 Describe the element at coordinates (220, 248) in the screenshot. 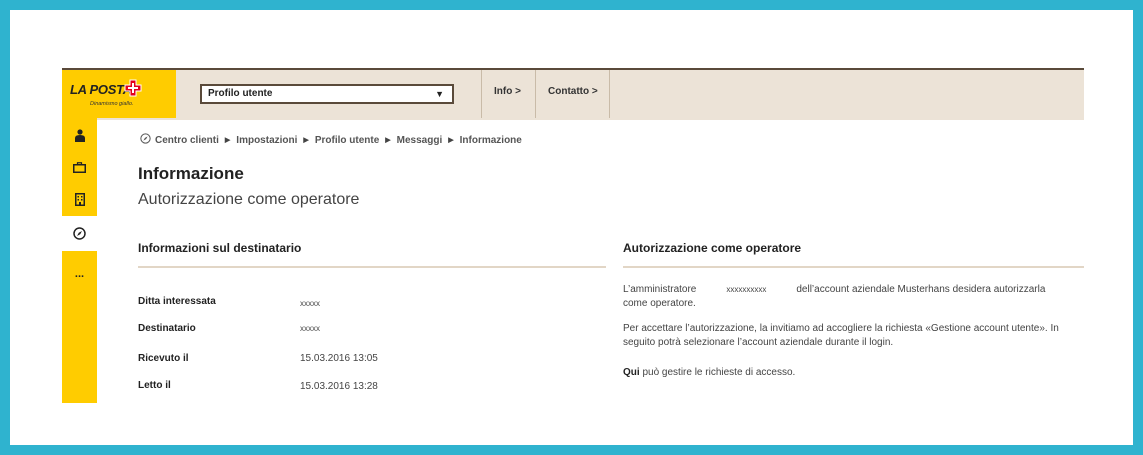

I see `recipient-section-title: Informazioni sul destinatario` at that location.